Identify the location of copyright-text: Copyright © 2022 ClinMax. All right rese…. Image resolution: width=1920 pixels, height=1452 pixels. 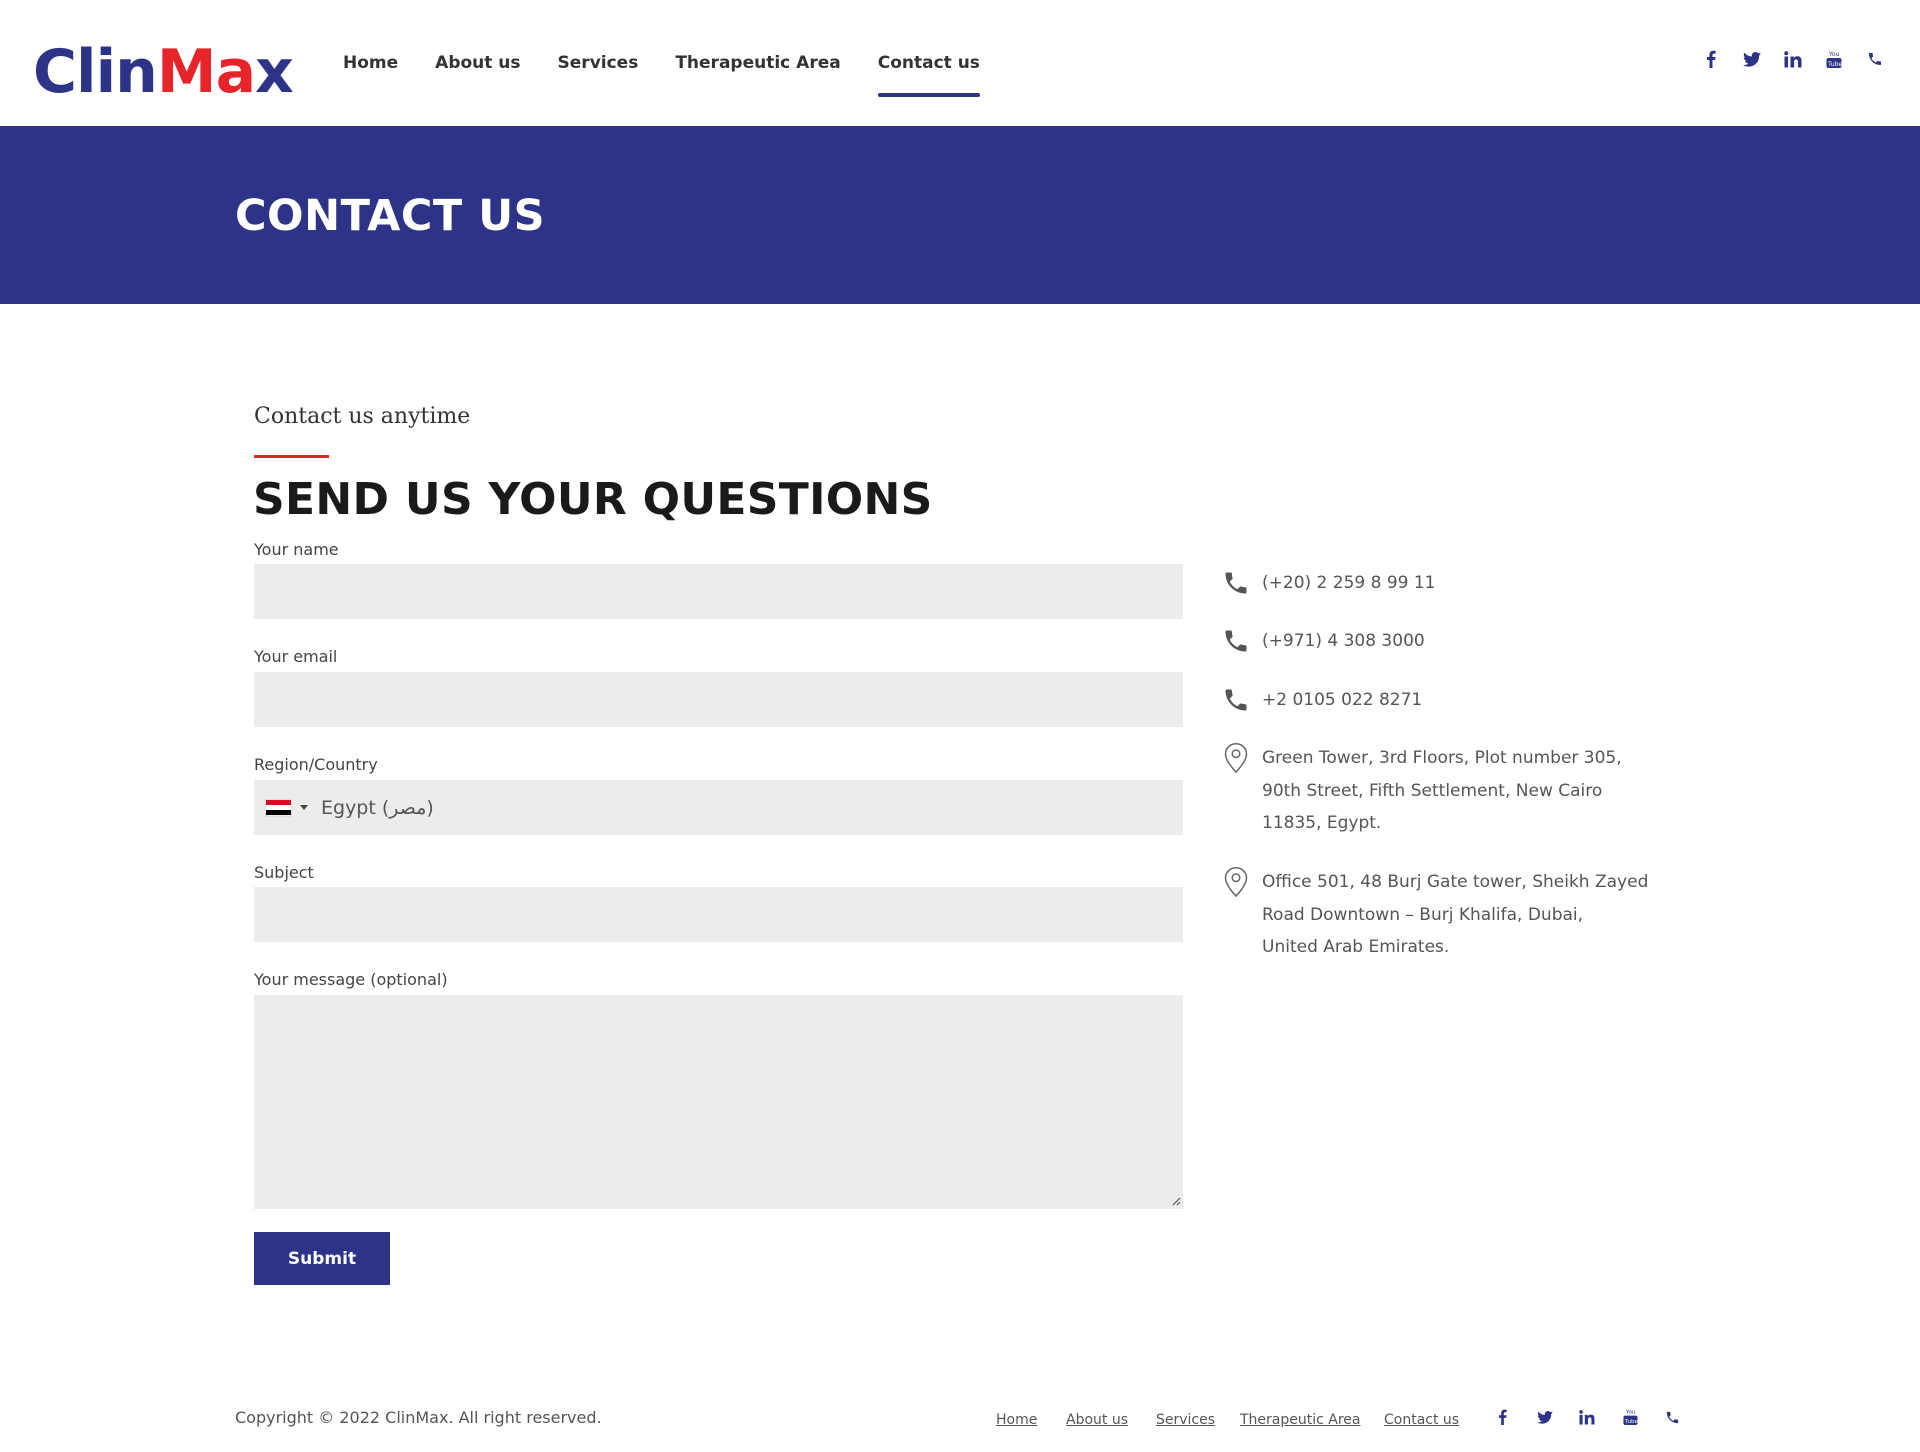
(418, 1417).